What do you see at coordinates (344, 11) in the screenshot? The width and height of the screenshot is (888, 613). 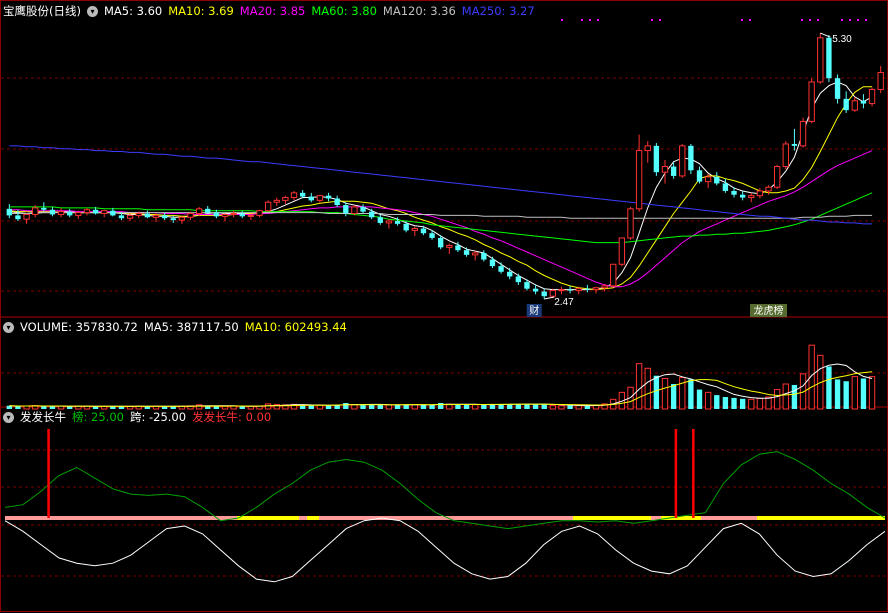 I see `legend-label: MA60: 3.80` at bounding box center [344, 11].